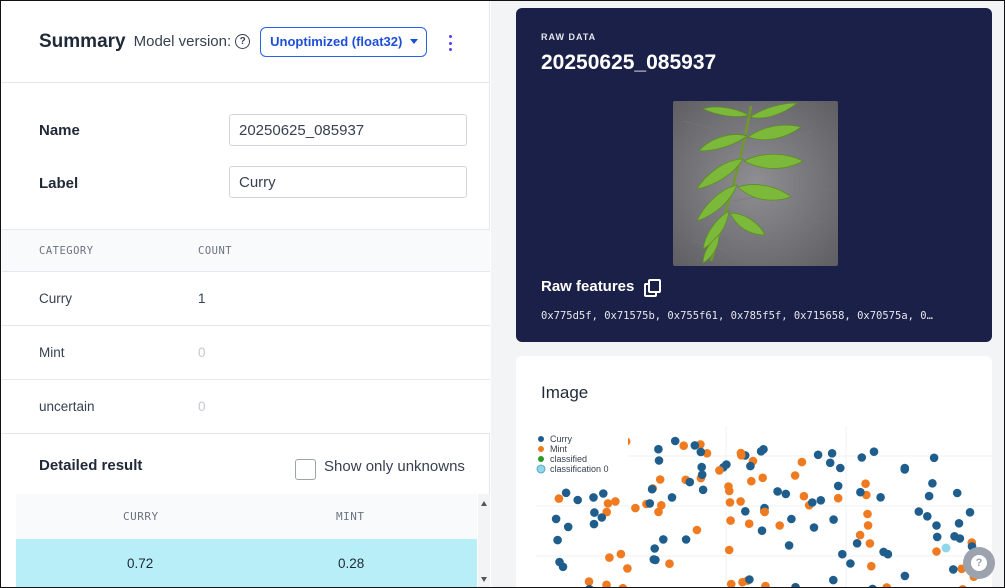 This screenshot has height=588, width=1005. I want to click on table-row: Curry 1, so click(246, 299).